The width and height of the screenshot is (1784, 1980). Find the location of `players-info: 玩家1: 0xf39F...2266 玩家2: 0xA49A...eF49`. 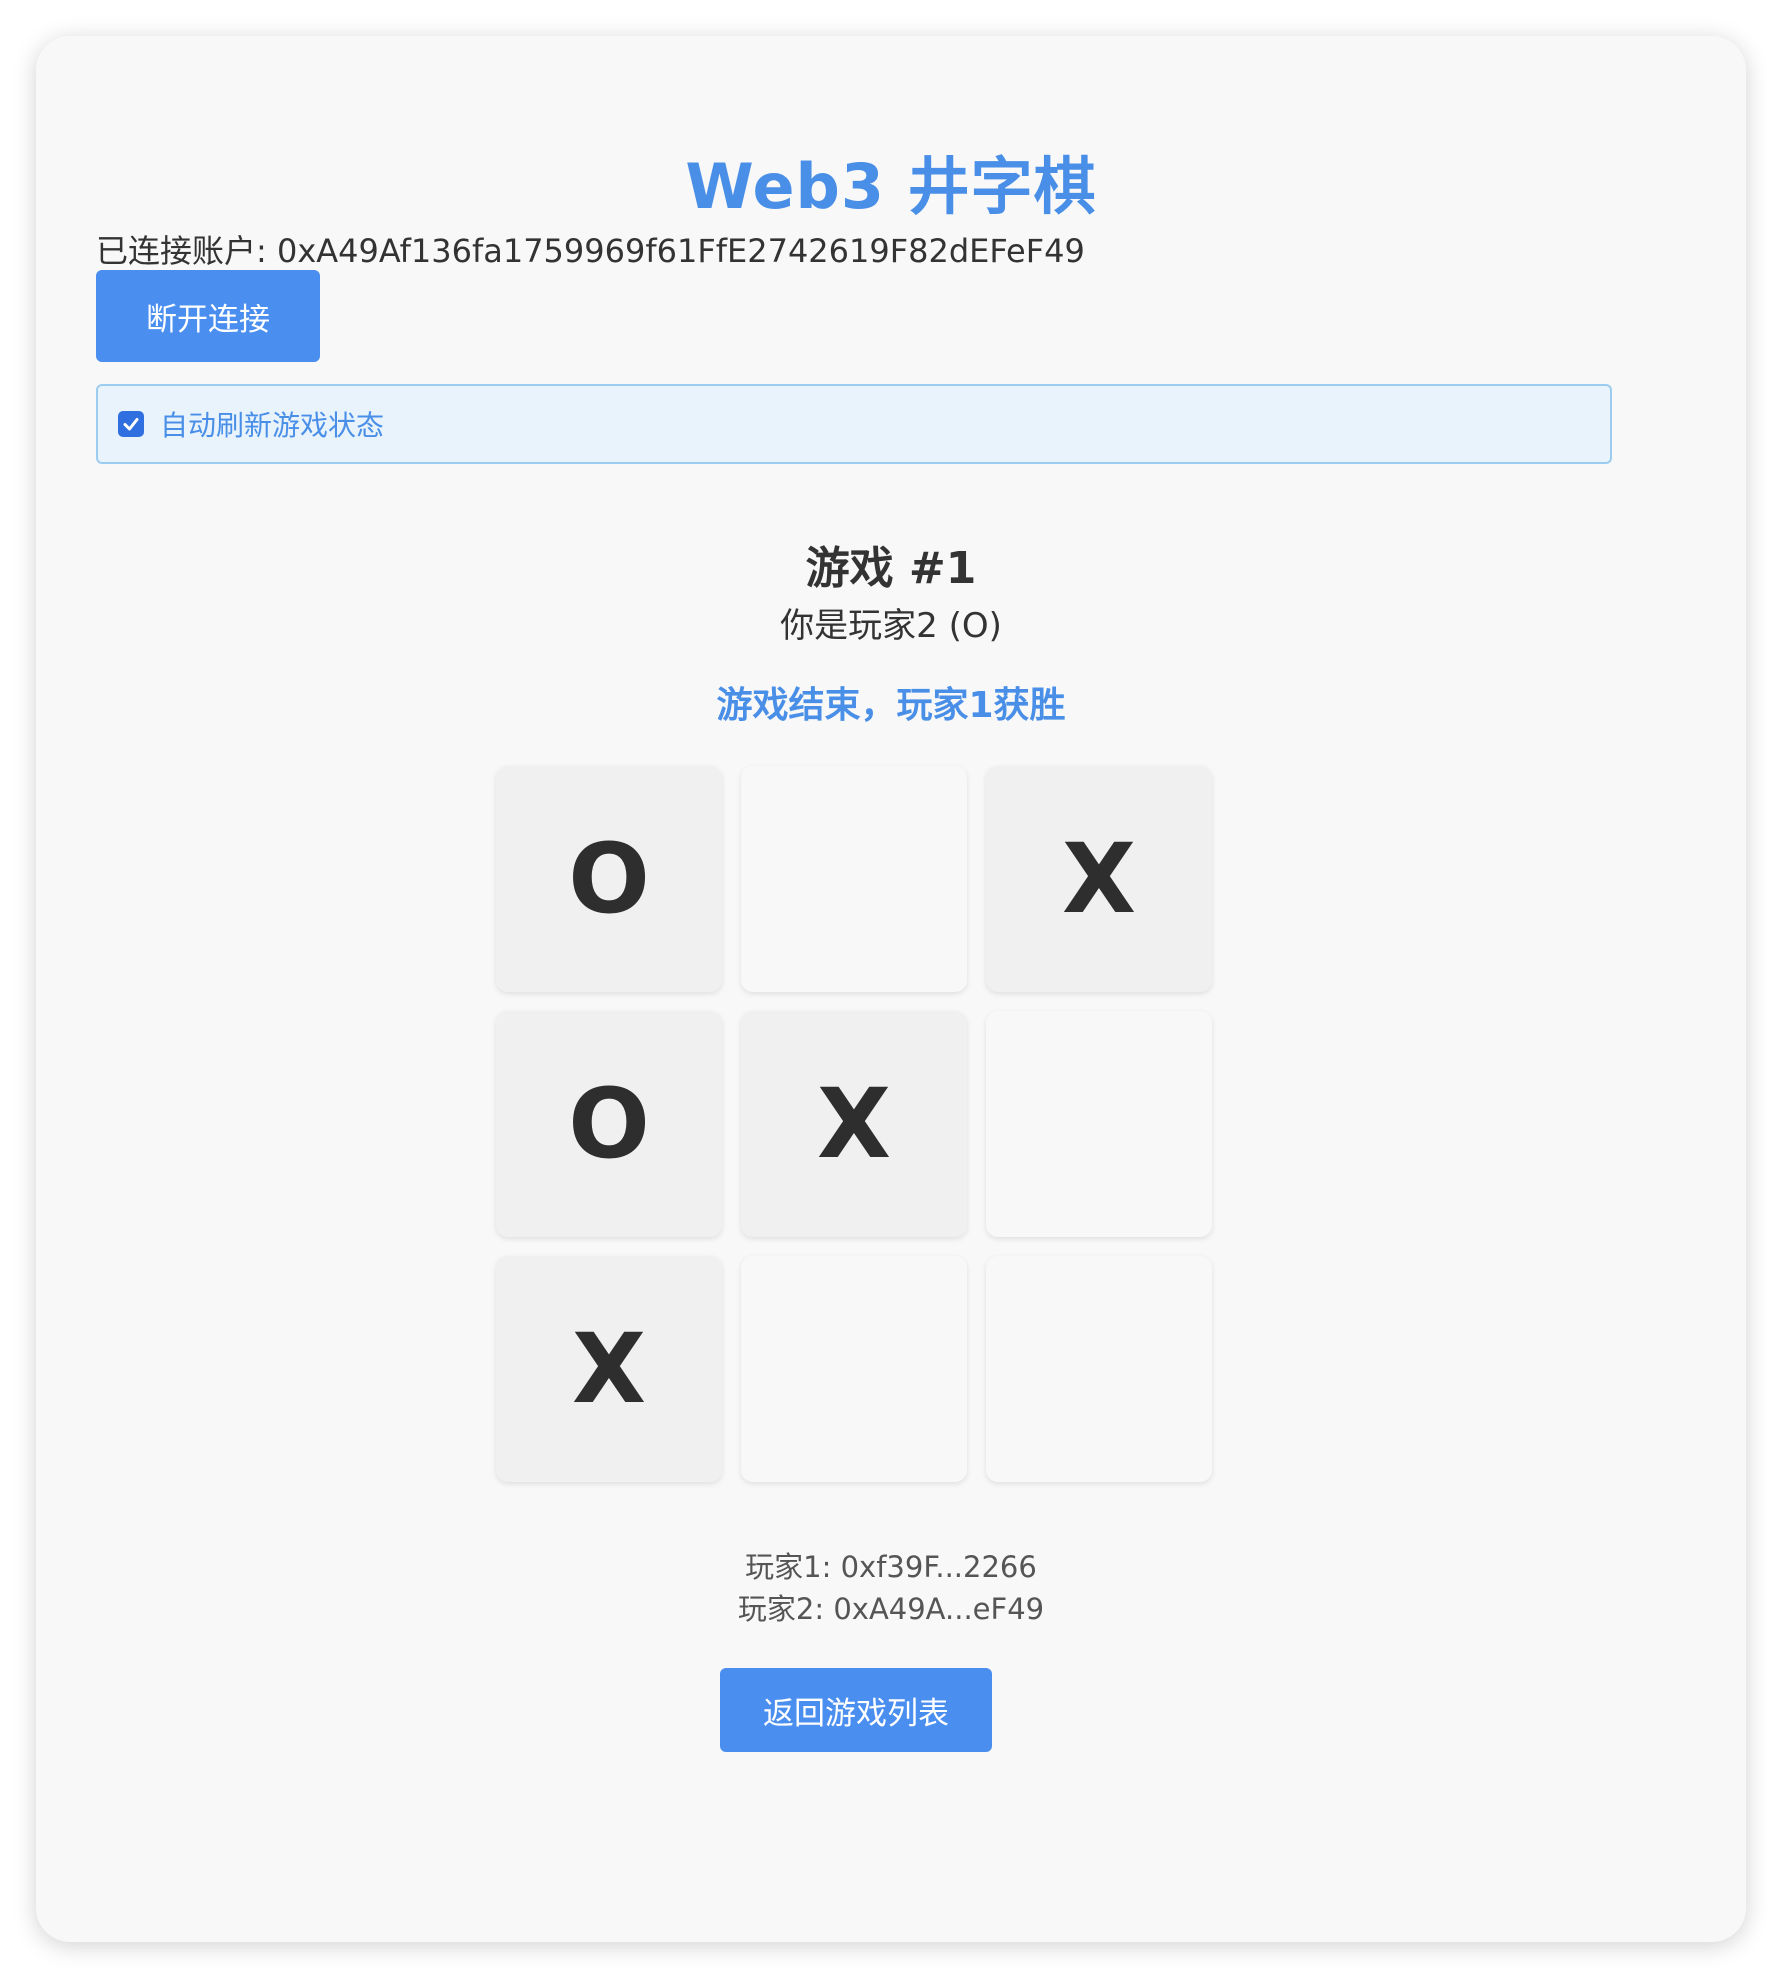

players-info: 玩家1: 0xf39F...2266 玩家2: 0xA49A...eF49 is located at coordinates (891, 1588).